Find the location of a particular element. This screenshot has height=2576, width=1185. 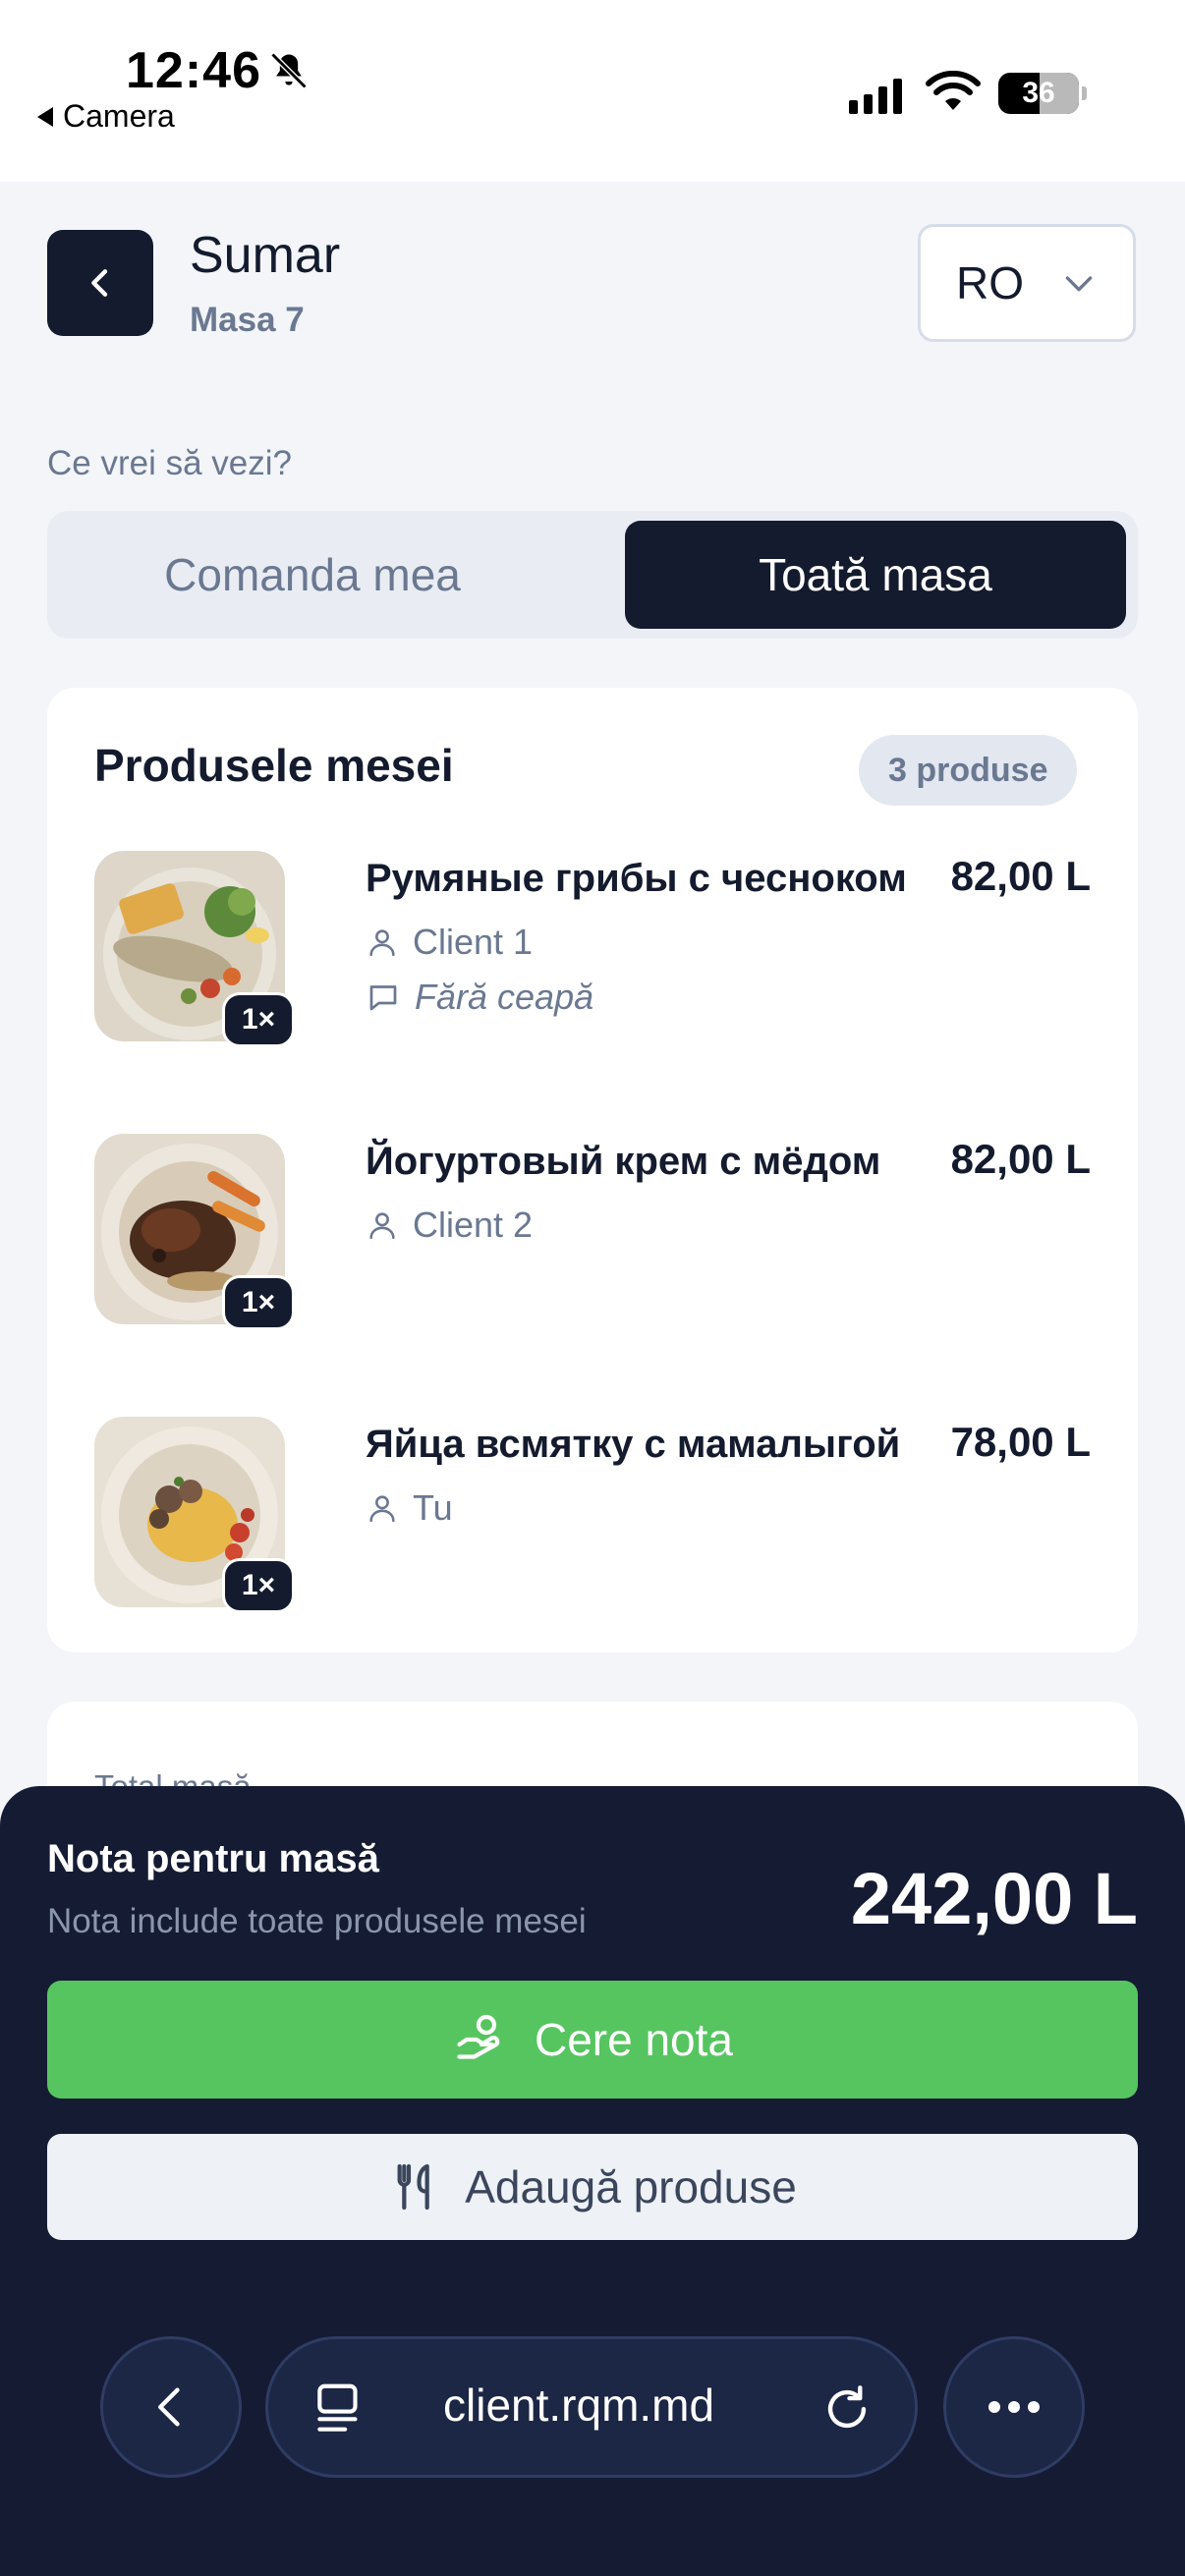

item-client: Client 2 is located at coordinates (449, 1225).